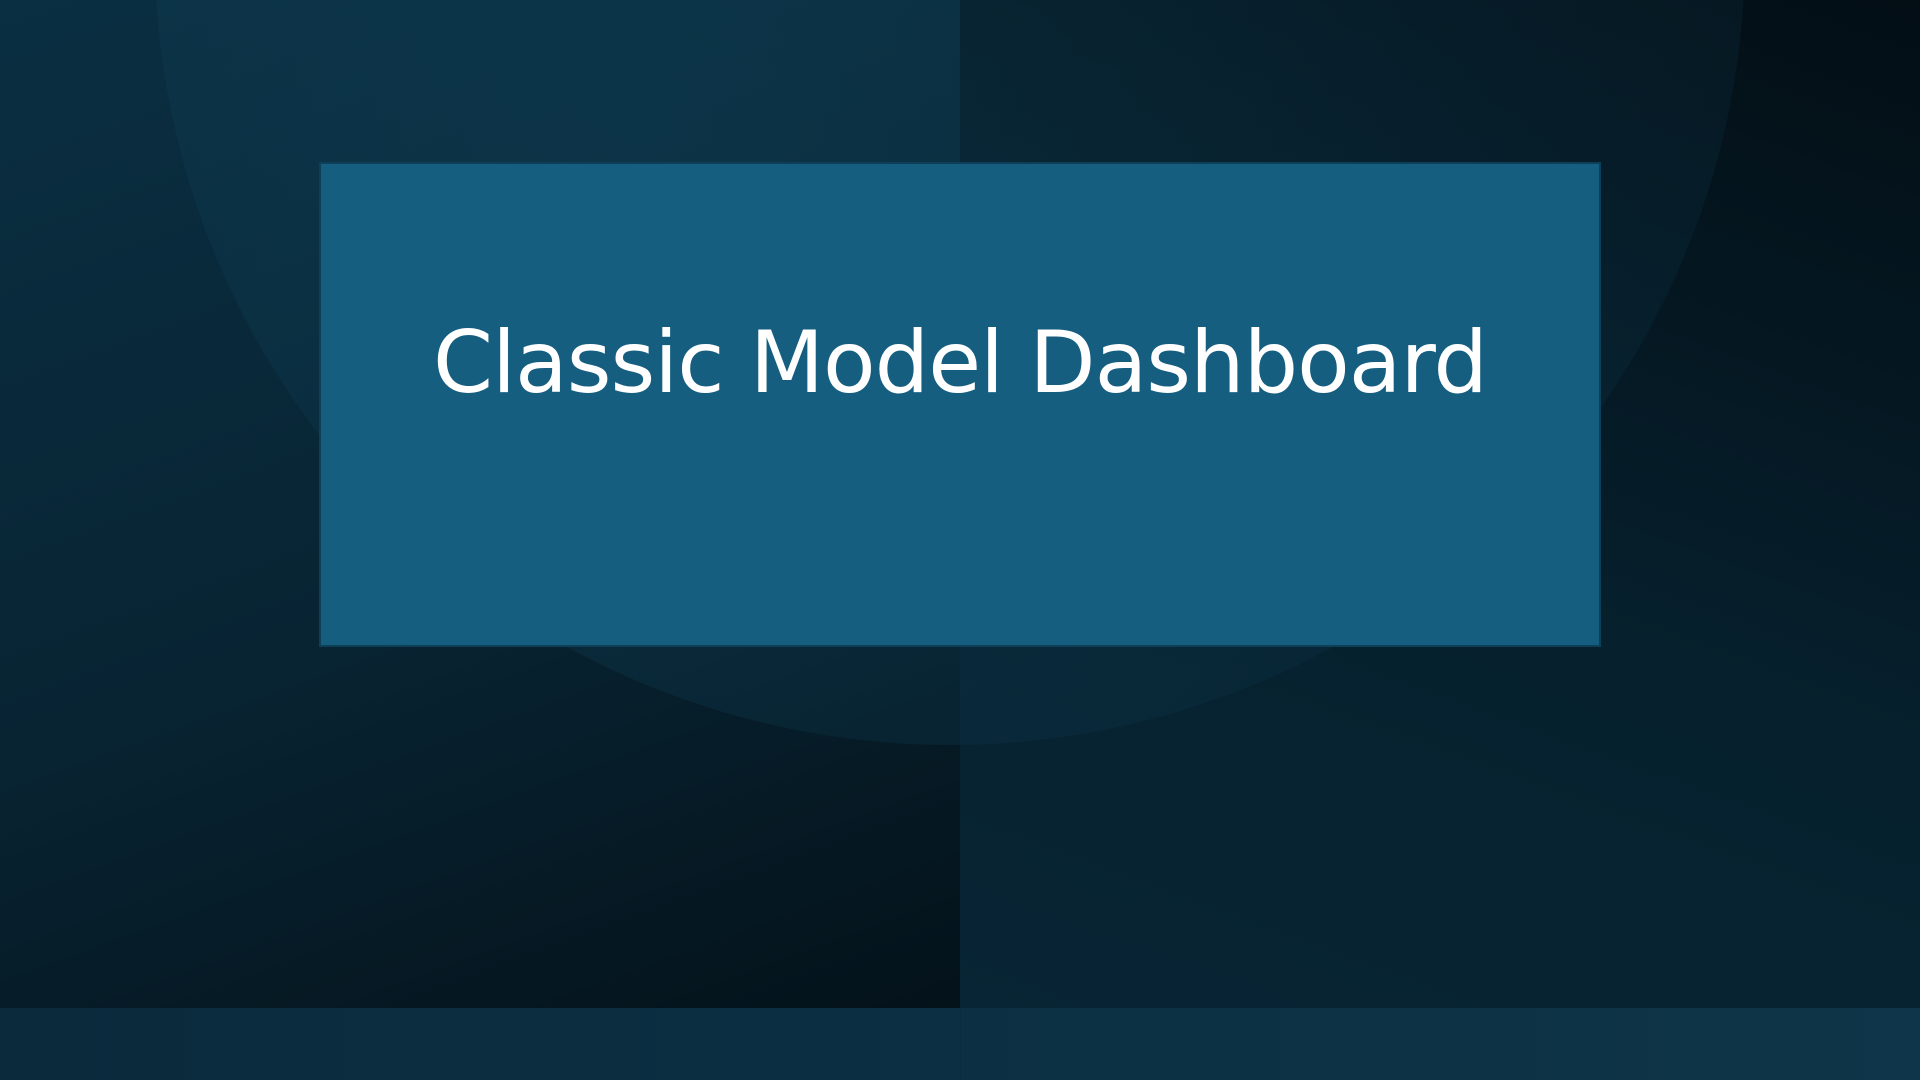 Image resolution: width=1920 pixels, height=1080 pixels. I want to click on slide-title: Classic Model Dashboard, so click(960, 362).